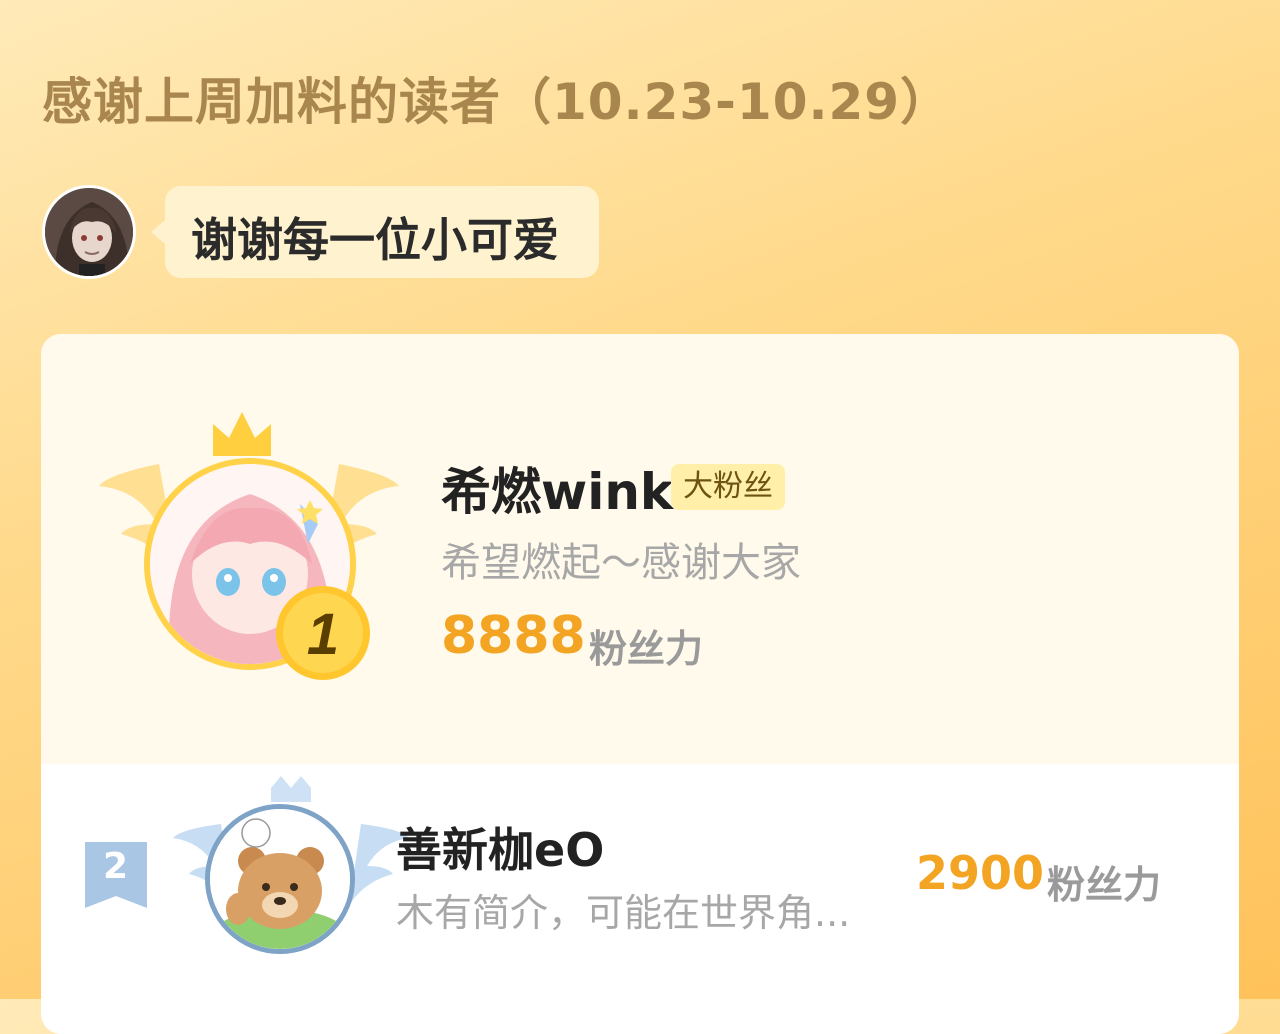 The image size is (1280, 1034). Describe the element at coordinates (116, 866) in the screenshot. I see `rank-two-number: 2` at that location.